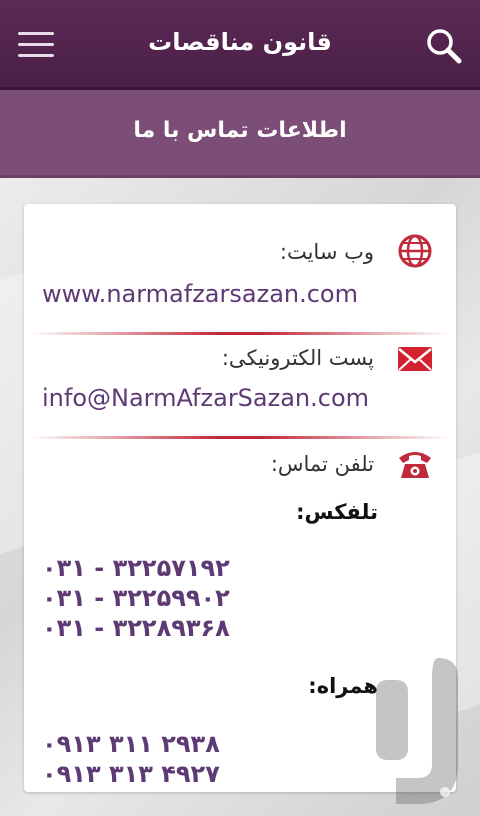 This screenshot has height=816, width=480. Describe the element at coordinates (240, 42) in the screenshot. I see `app-title: قانون مناقصات` at that location.